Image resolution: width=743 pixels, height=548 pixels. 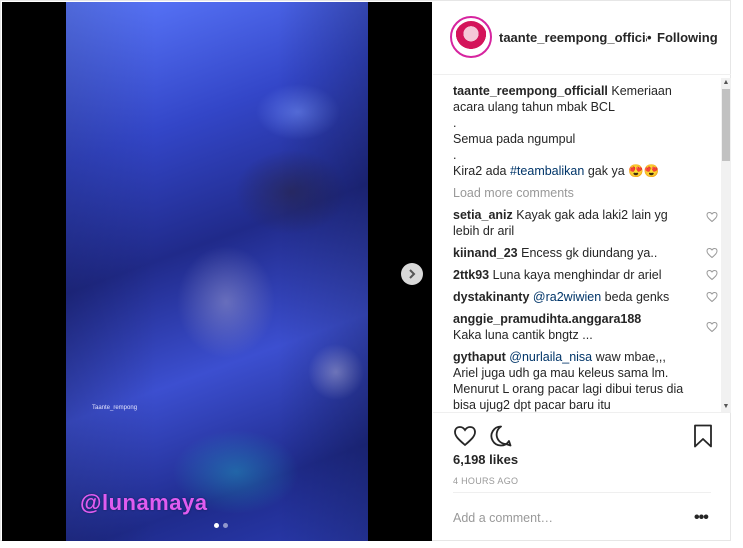 What do you see at coordinates (501, 436) in the screenshot?
I see `comment-icon` at bounding box center [501, 436].